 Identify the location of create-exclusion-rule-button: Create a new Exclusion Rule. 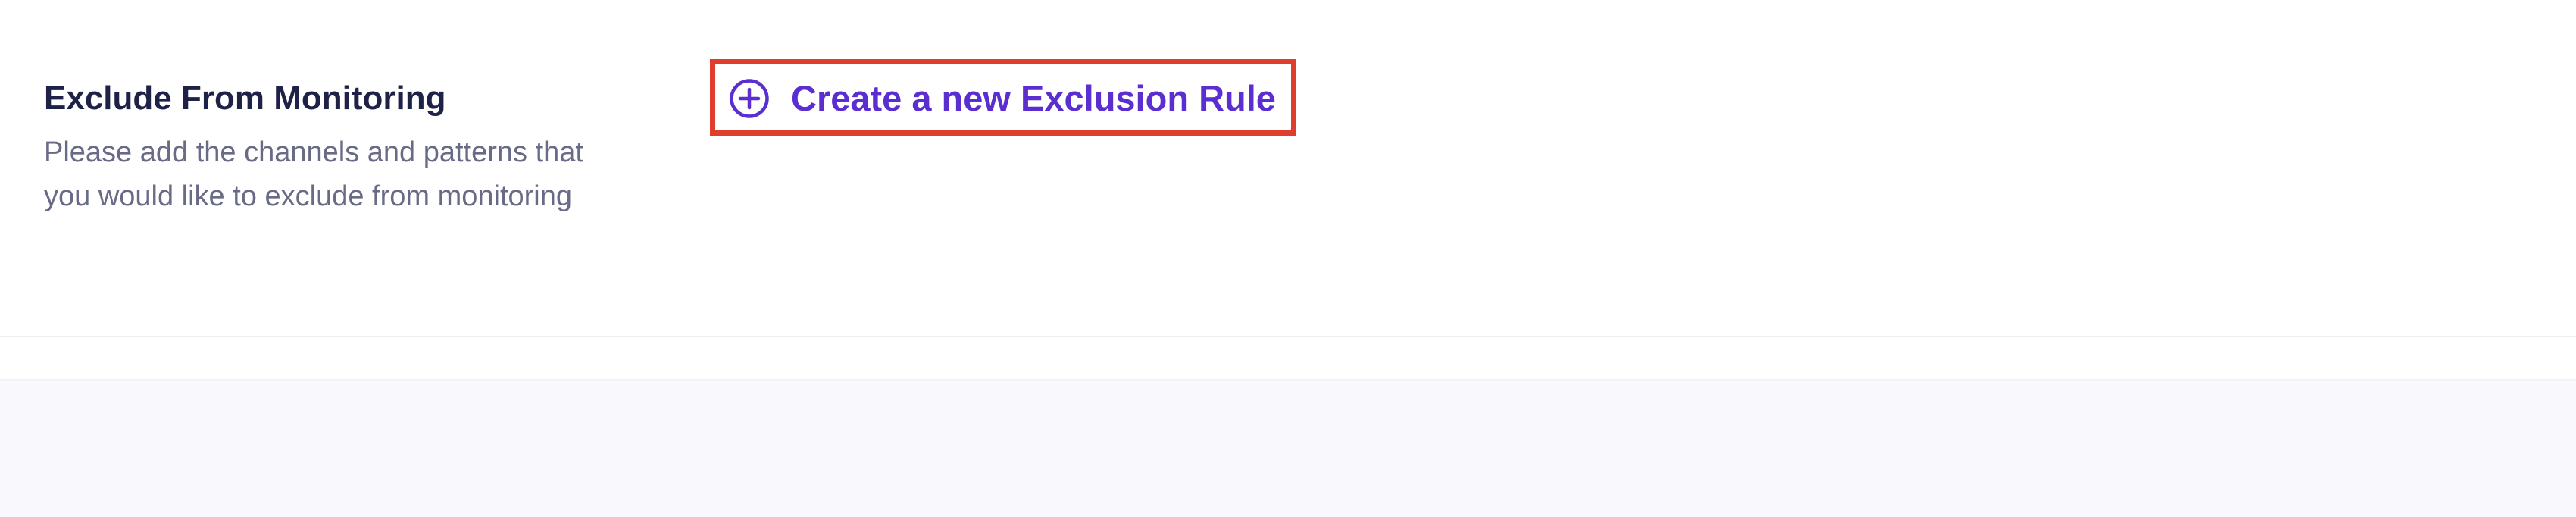
(1003, 98).